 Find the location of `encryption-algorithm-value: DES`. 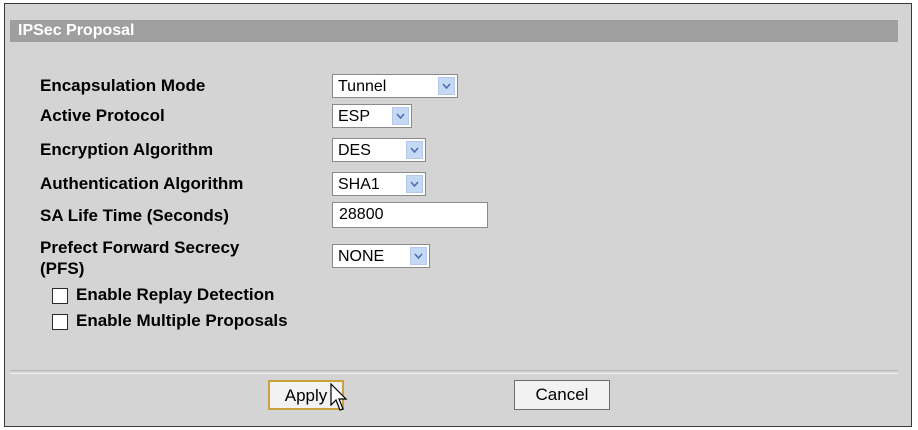

encryption-algorithm-value: DES is located at coordinates (354, 150).